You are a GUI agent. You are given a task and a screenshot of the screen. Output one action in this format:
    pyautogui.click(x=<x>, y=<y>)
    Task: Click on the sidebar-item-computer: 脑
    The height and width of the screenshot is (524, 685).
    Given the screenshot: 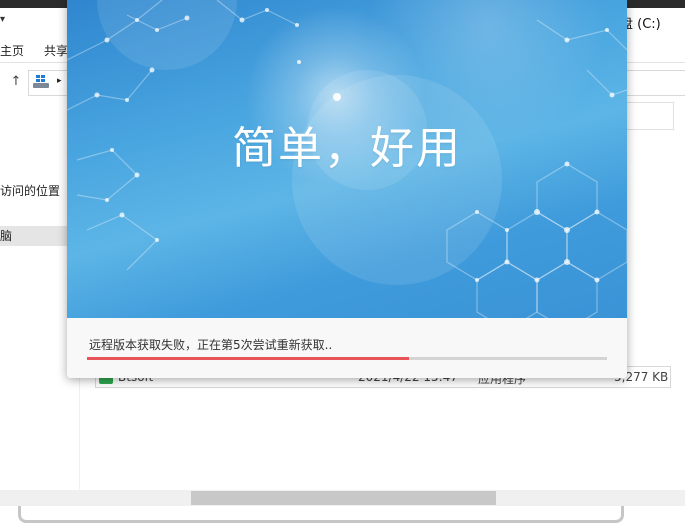 What is the action you would take?
    pyautogui.click(x=35, y=236)
    